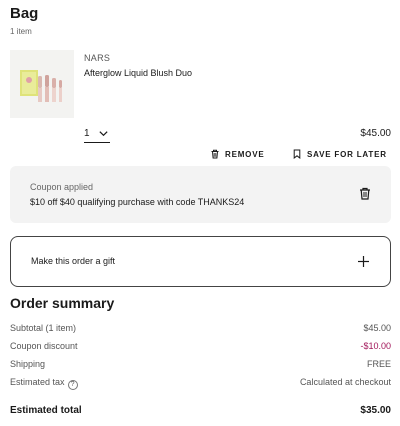  Describe the element at coordinates (363, 261) in the screenshot. I see `plus-icon` at that location.